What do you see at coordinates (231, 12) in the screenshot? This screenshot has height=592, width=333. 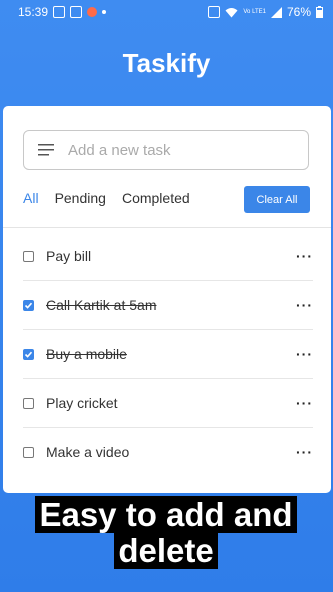 I see `wifi-icon` at bounding box center [231, 12].